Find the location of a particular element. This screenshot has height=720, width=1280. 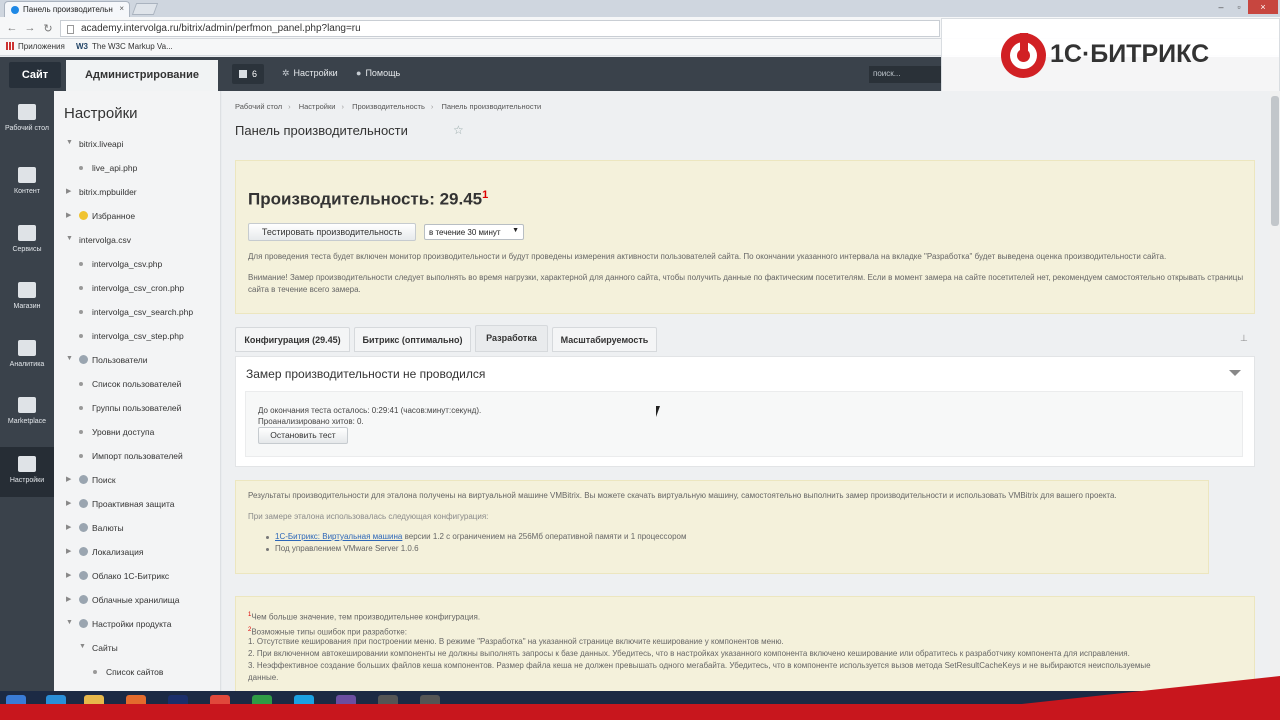

perf-footnote-mark: 1 is located at coordinates (485, 195).